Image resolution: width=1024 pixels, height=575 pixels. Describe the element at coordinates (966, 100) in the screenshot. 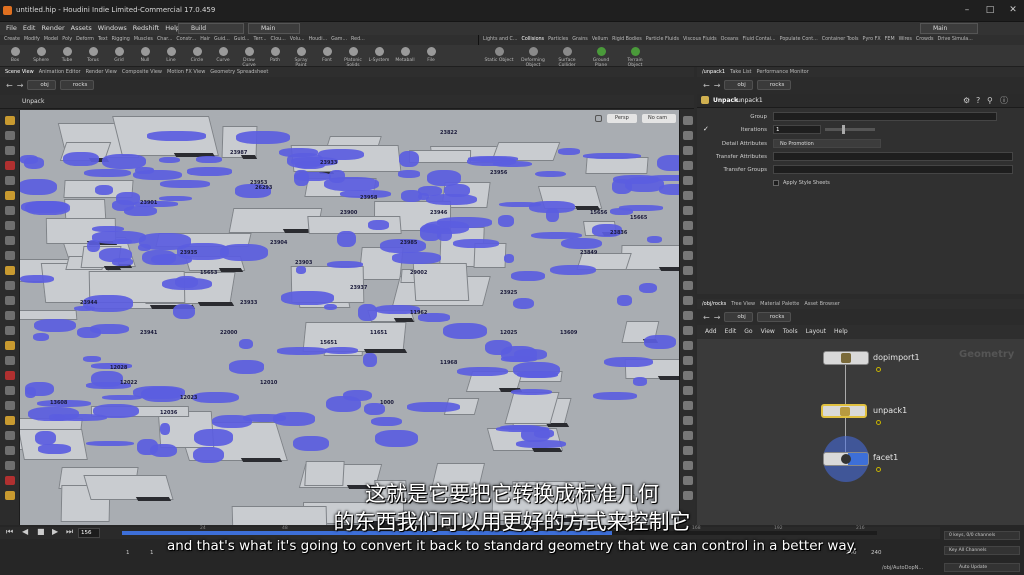

I see `gear-icon: ⚙` at that location.